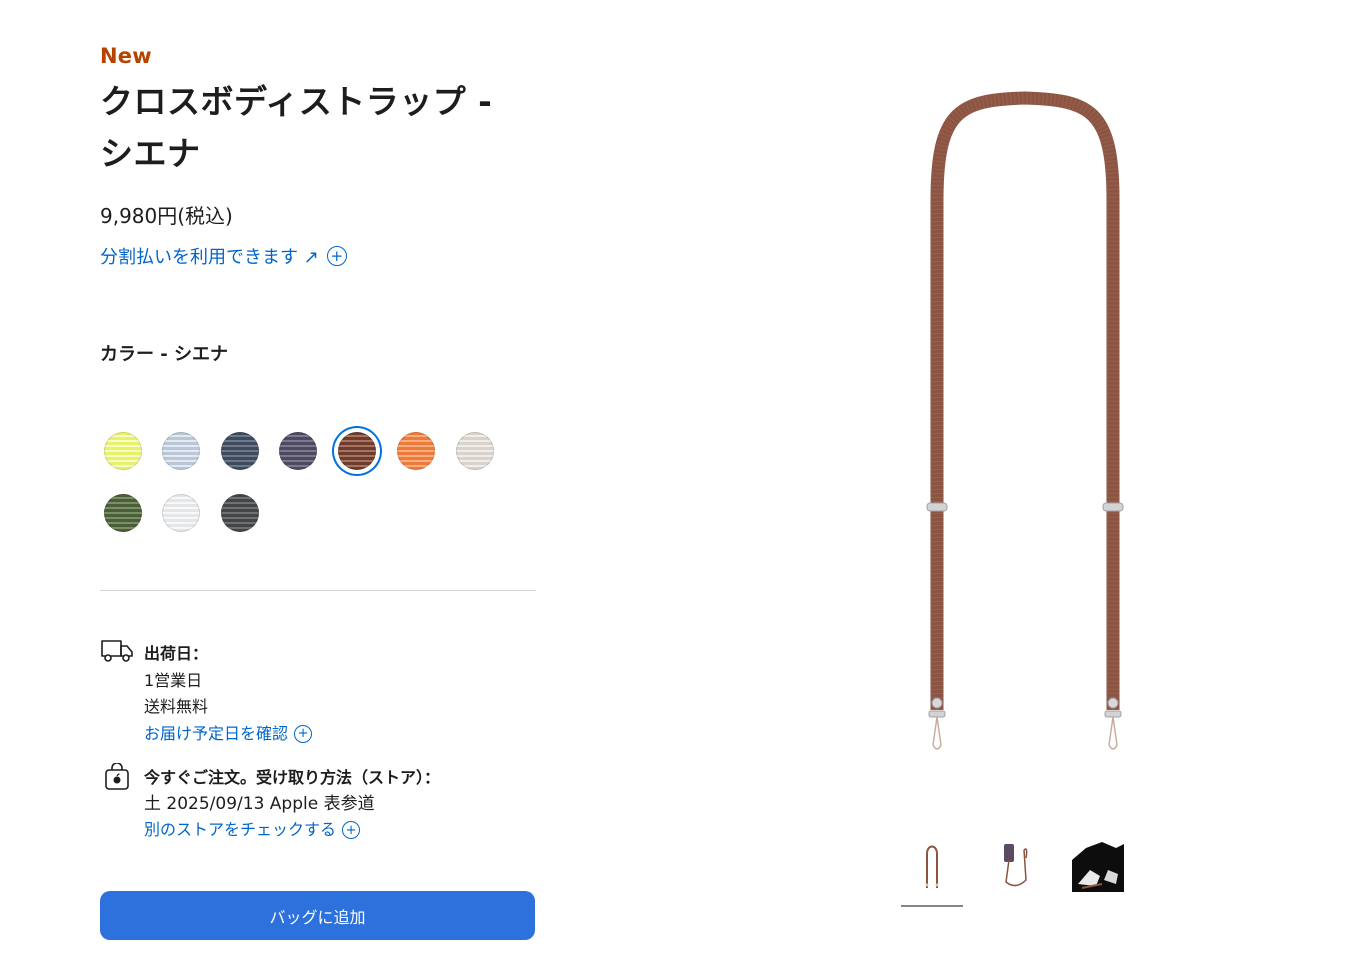 The height and width of the screenshot is (958, 1364). Describe the element at coordinates (176, 653) in the screenshot. I see `shipping-label: 出荷日：` at that location.